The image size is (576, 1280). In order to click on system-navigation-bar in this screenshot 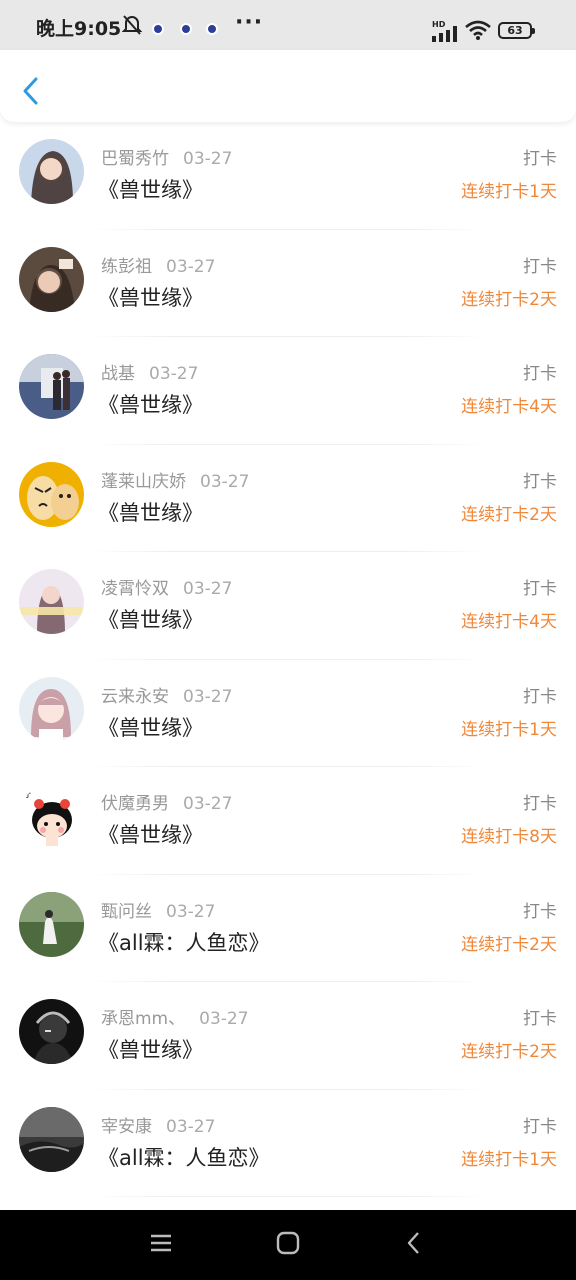, I will do `click(288, 1245)`.